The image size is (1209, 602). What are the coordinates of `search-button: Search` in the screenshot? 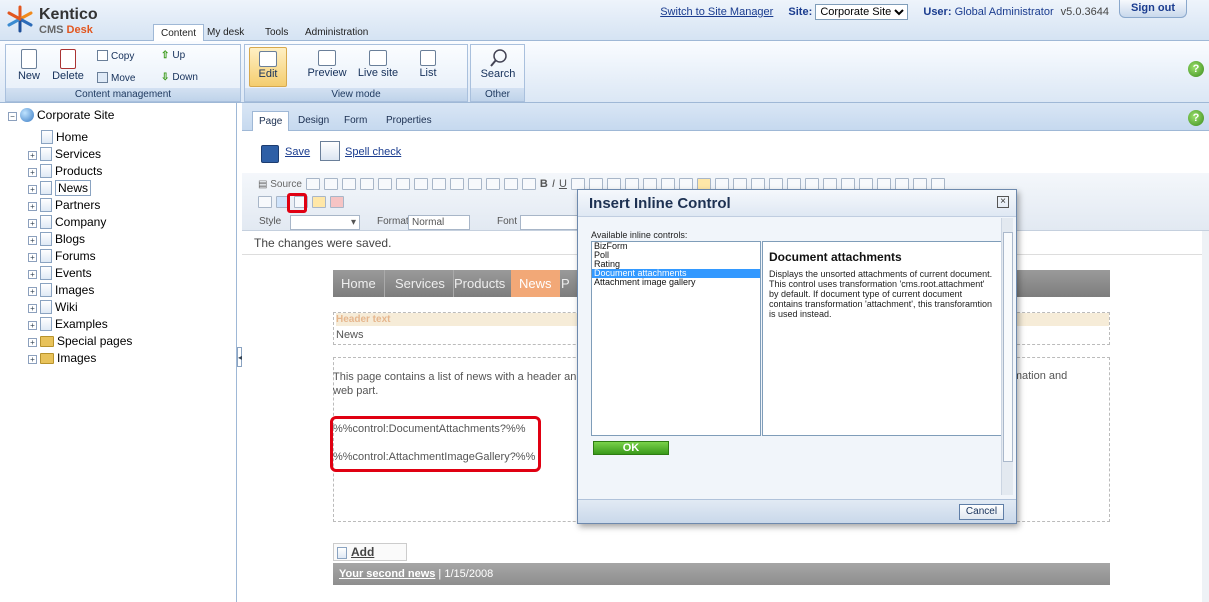 It's located at (498, 64).